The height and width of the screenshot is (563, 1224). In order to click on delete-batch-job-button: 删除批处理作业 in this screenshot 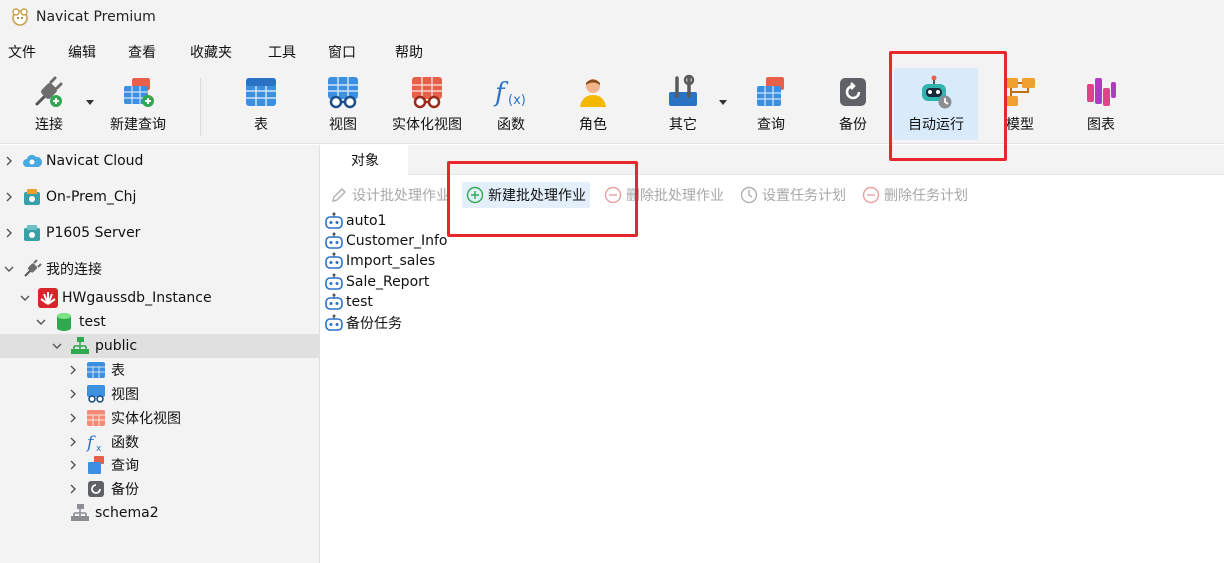, I will do `click(664, 195)`.